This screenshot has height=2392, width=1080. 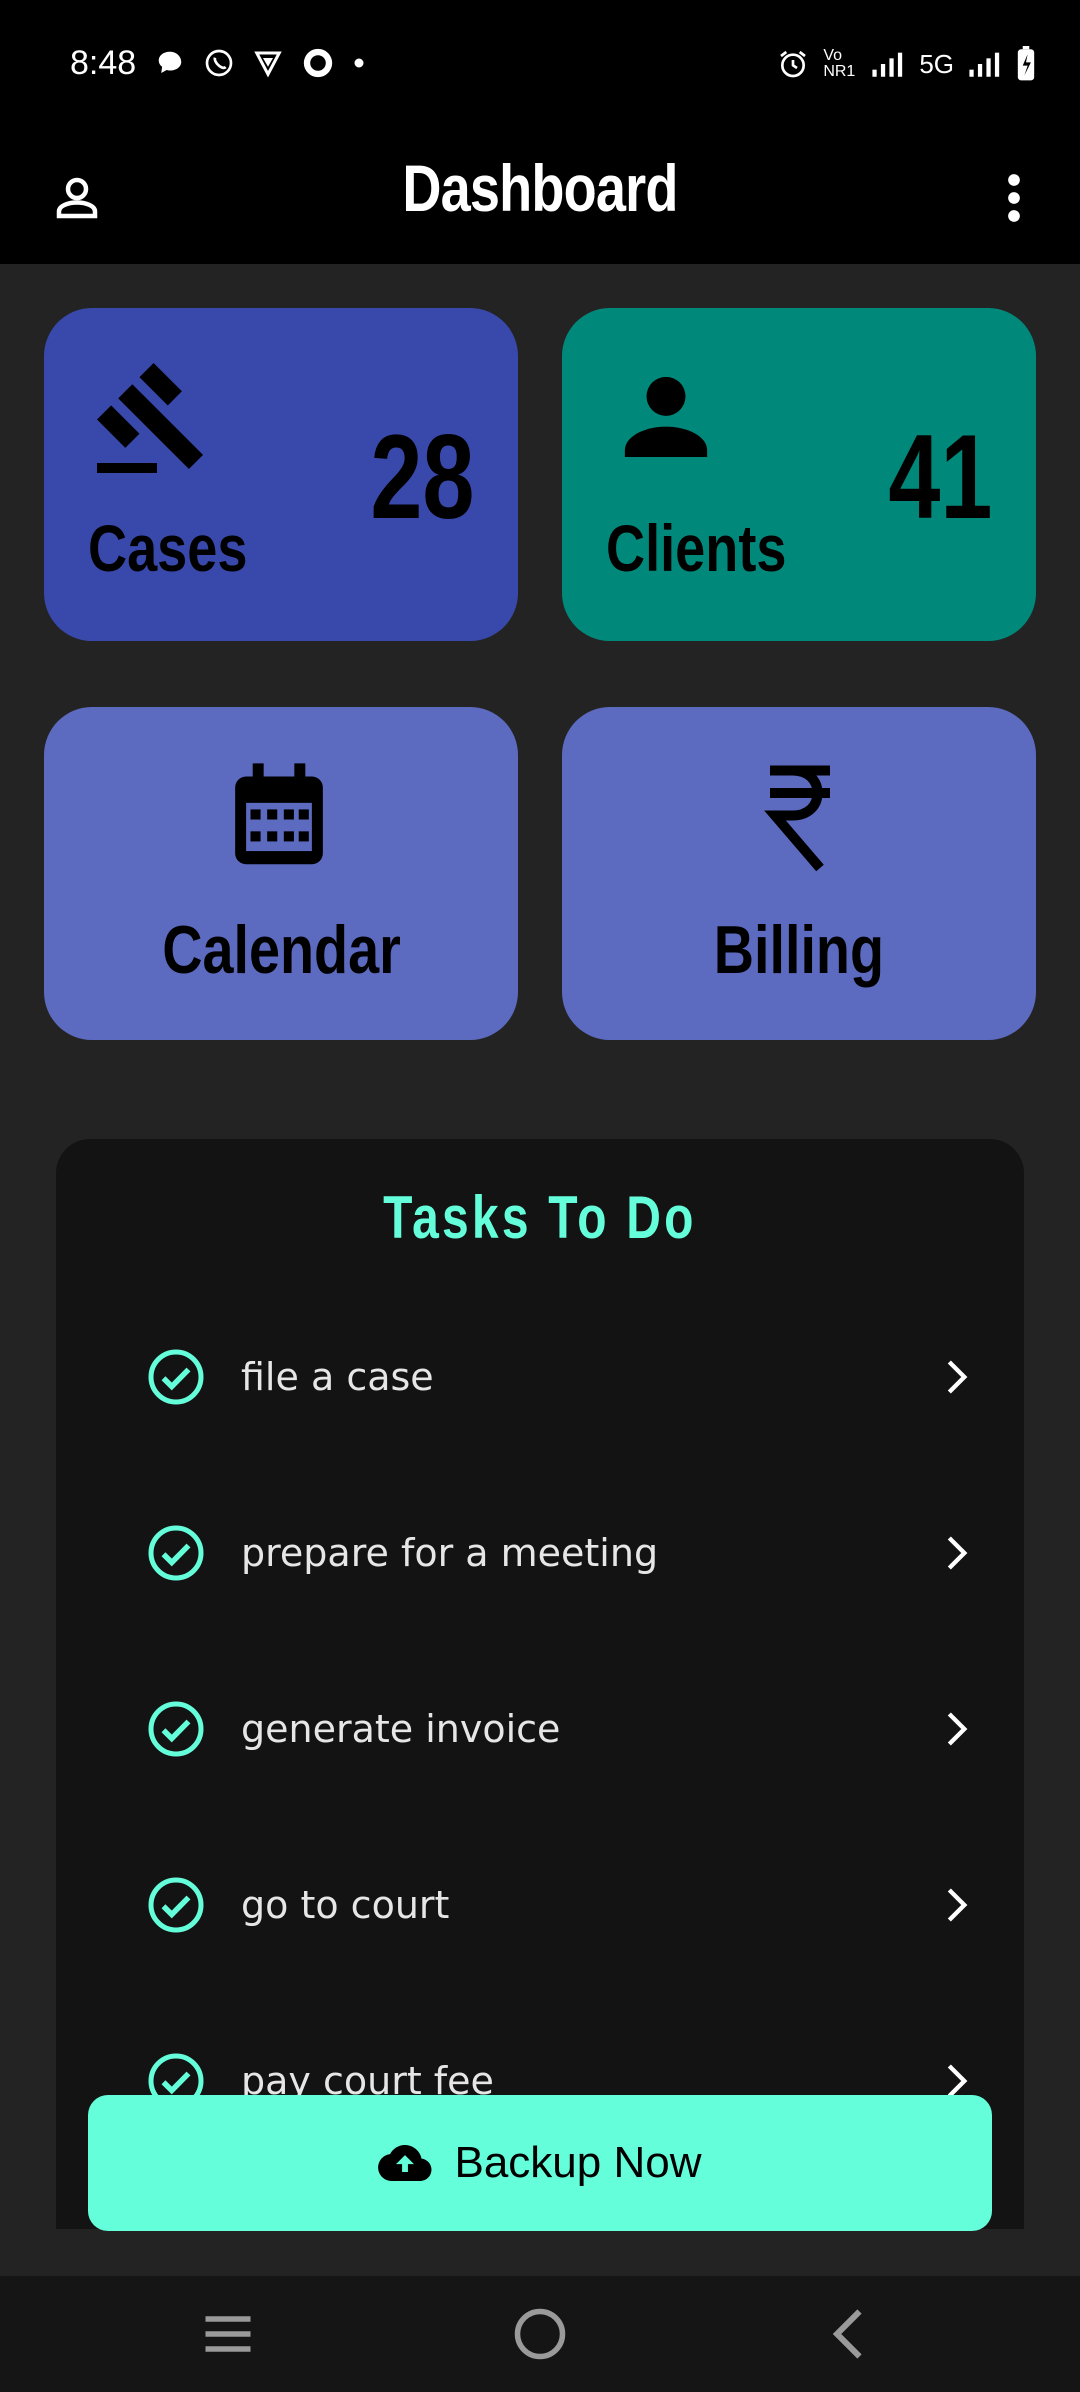 I want to click on billing-tile: Billing, so click(x=799, y=873).